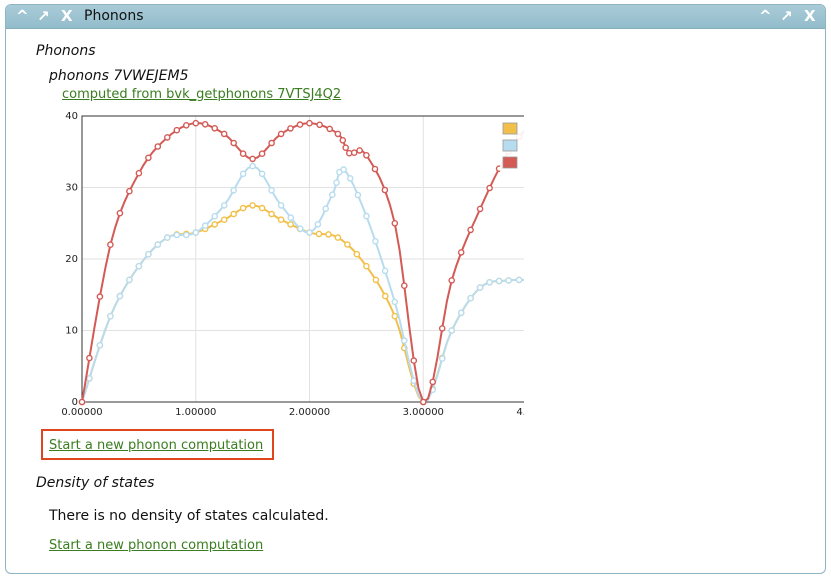 The image size is (831, 579). Describe the element at coordinates (415, 17) in the screenshot. I see `window-titlebar: ^ ↗ X Phonons ^ ↗ X` at that location.